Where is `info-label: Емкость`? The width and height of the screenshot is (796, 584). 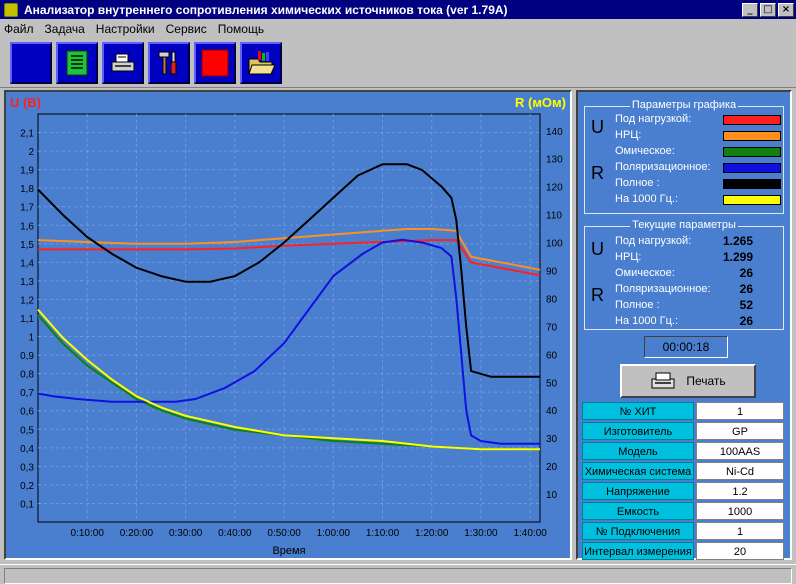
info-label: Емкость is located at coordinates (638, 511).